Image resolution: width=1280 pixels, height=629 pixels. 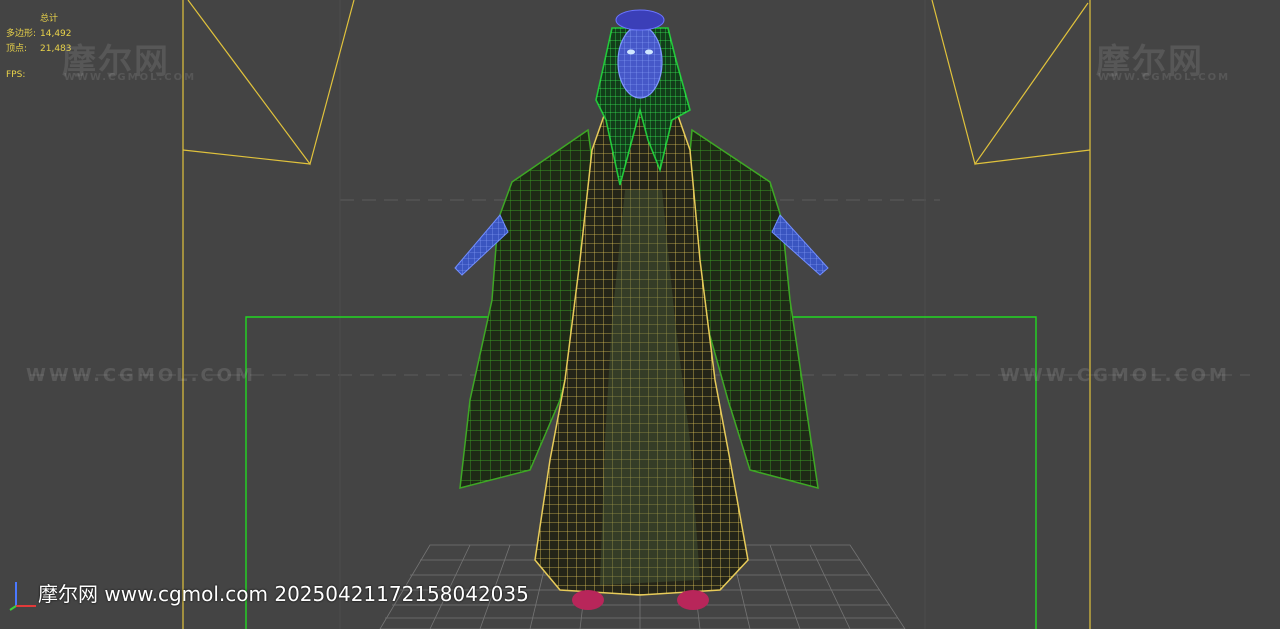 What do you see at coordinates (16, 75) in the screenshot?
I see `fps-label: FPS:` at bounding box center [16, 75].